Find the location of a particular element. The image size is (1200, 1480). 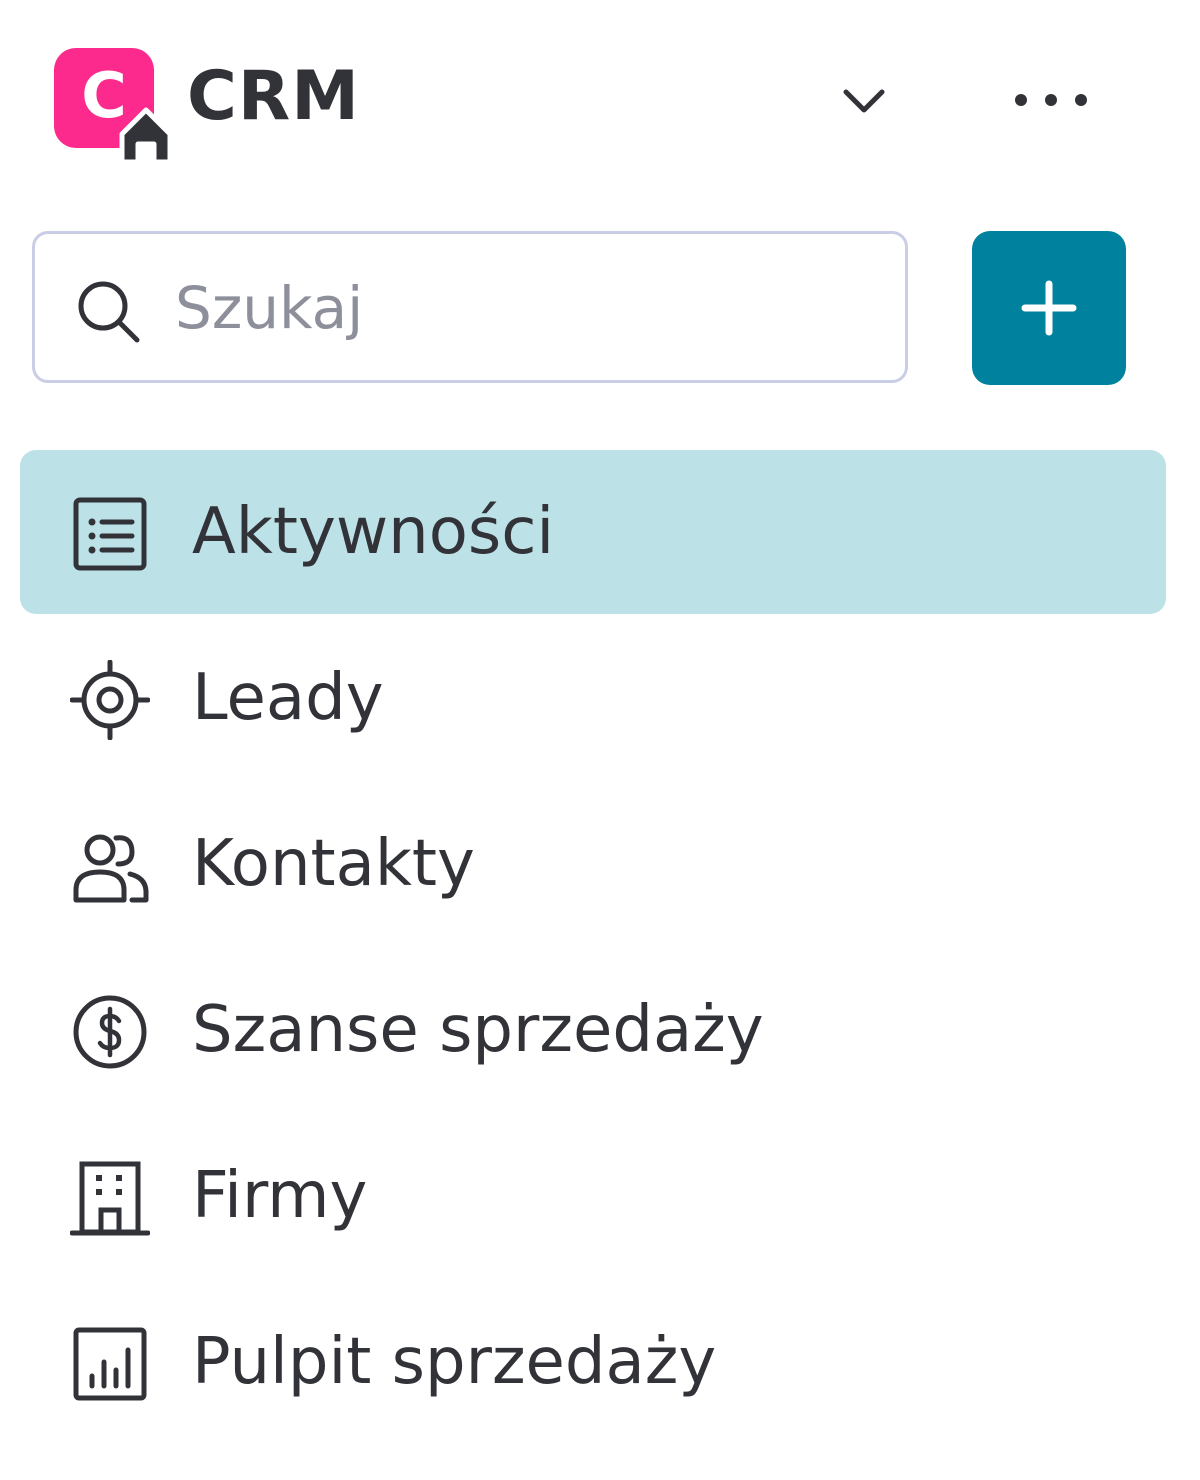

nav-label: Szanse sprzedaży is located at coordinates (478, 1030).